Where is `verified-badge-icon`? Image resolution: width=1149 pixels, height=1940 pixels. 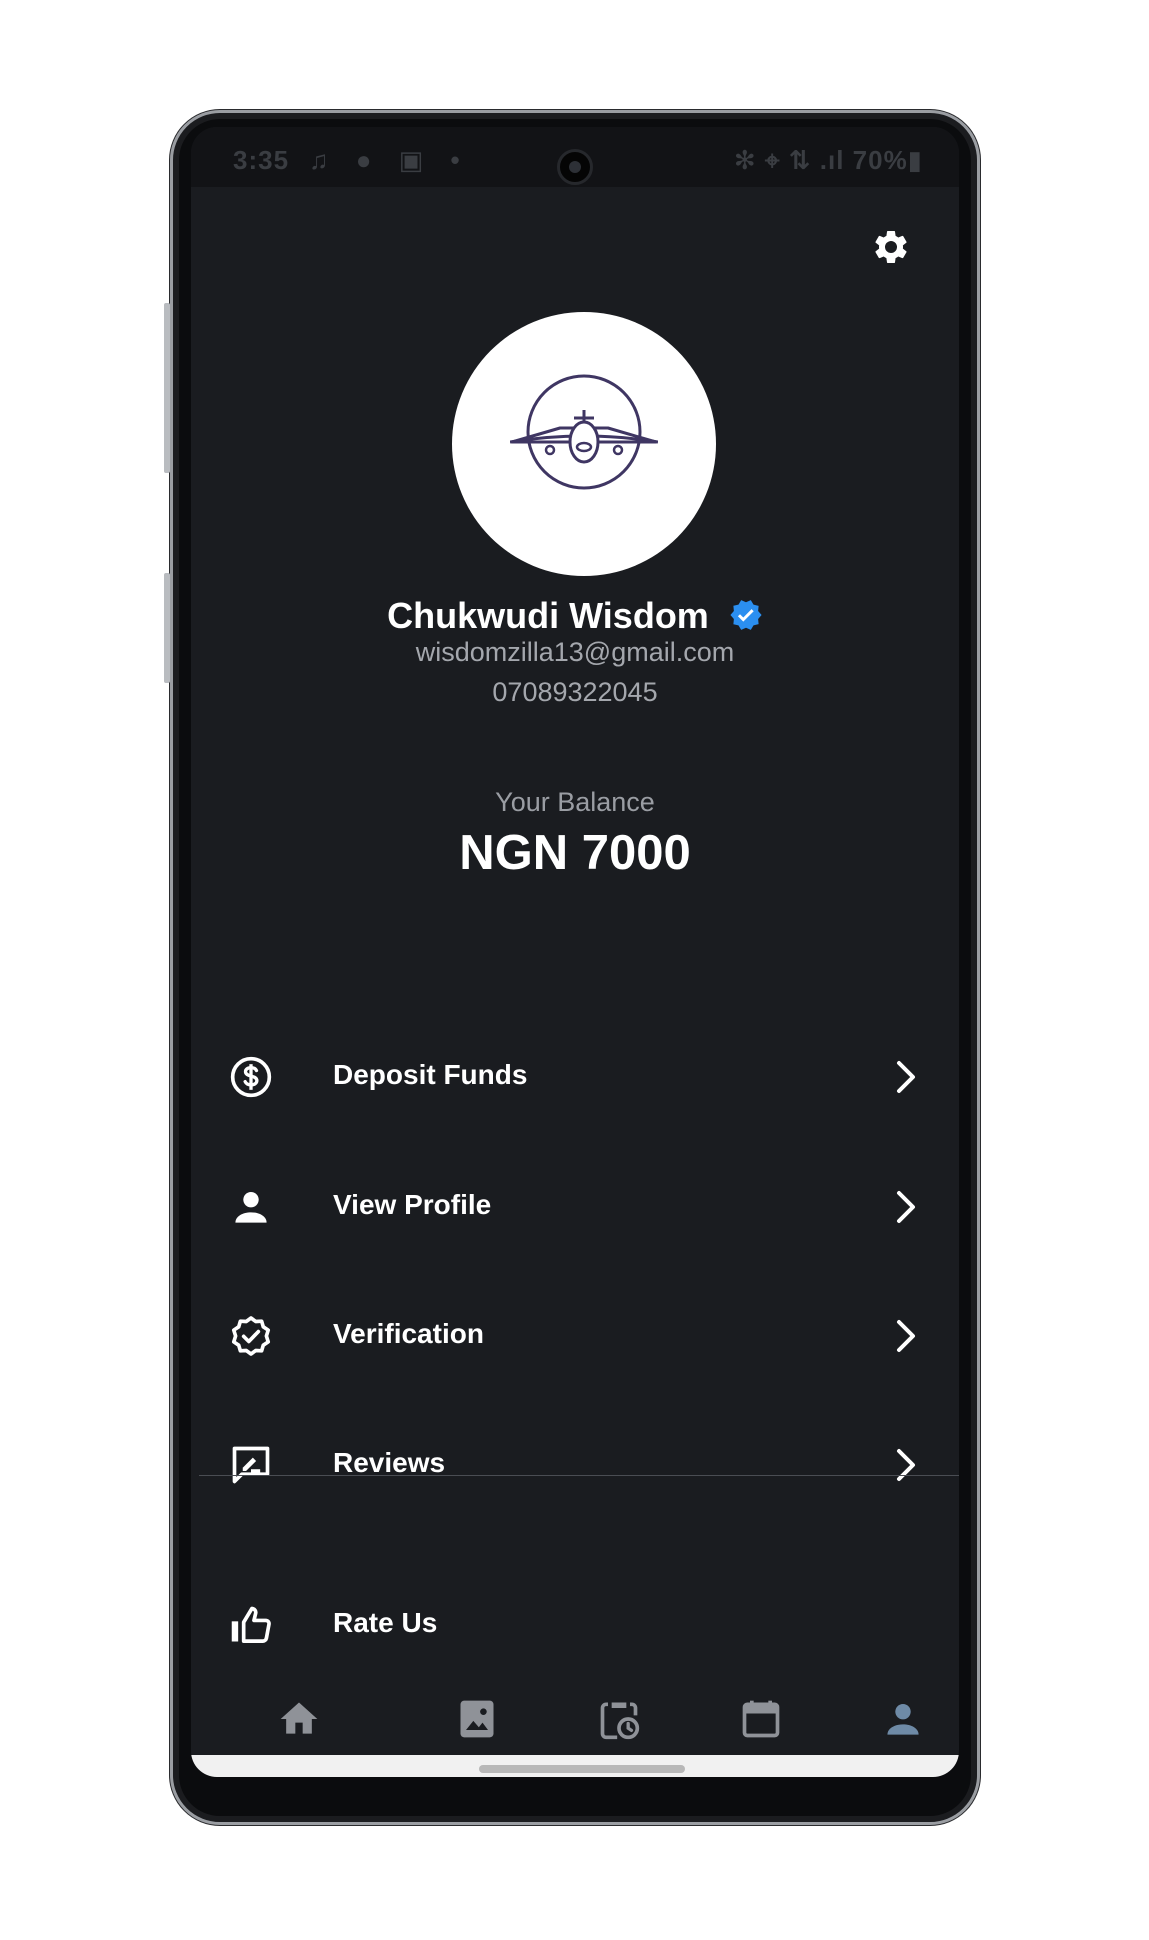
verified-badge-icon is located at coordinates (746, 615).